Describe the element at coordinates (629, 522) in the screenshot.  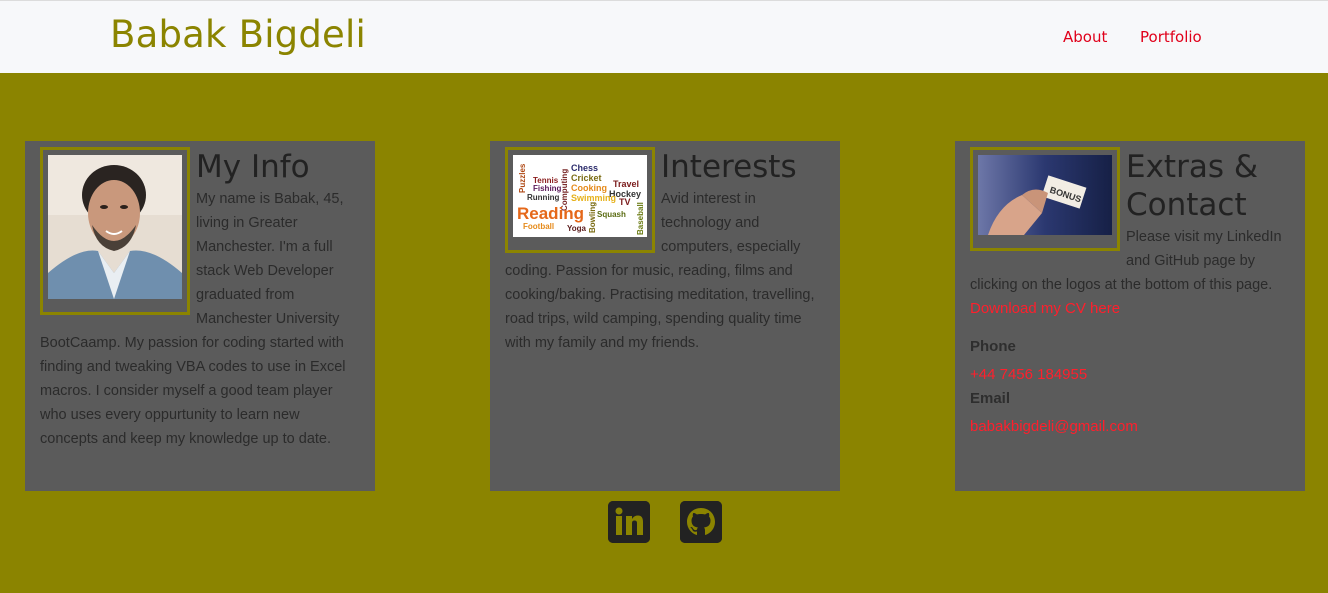
I see `linkedin-icon` at that location.